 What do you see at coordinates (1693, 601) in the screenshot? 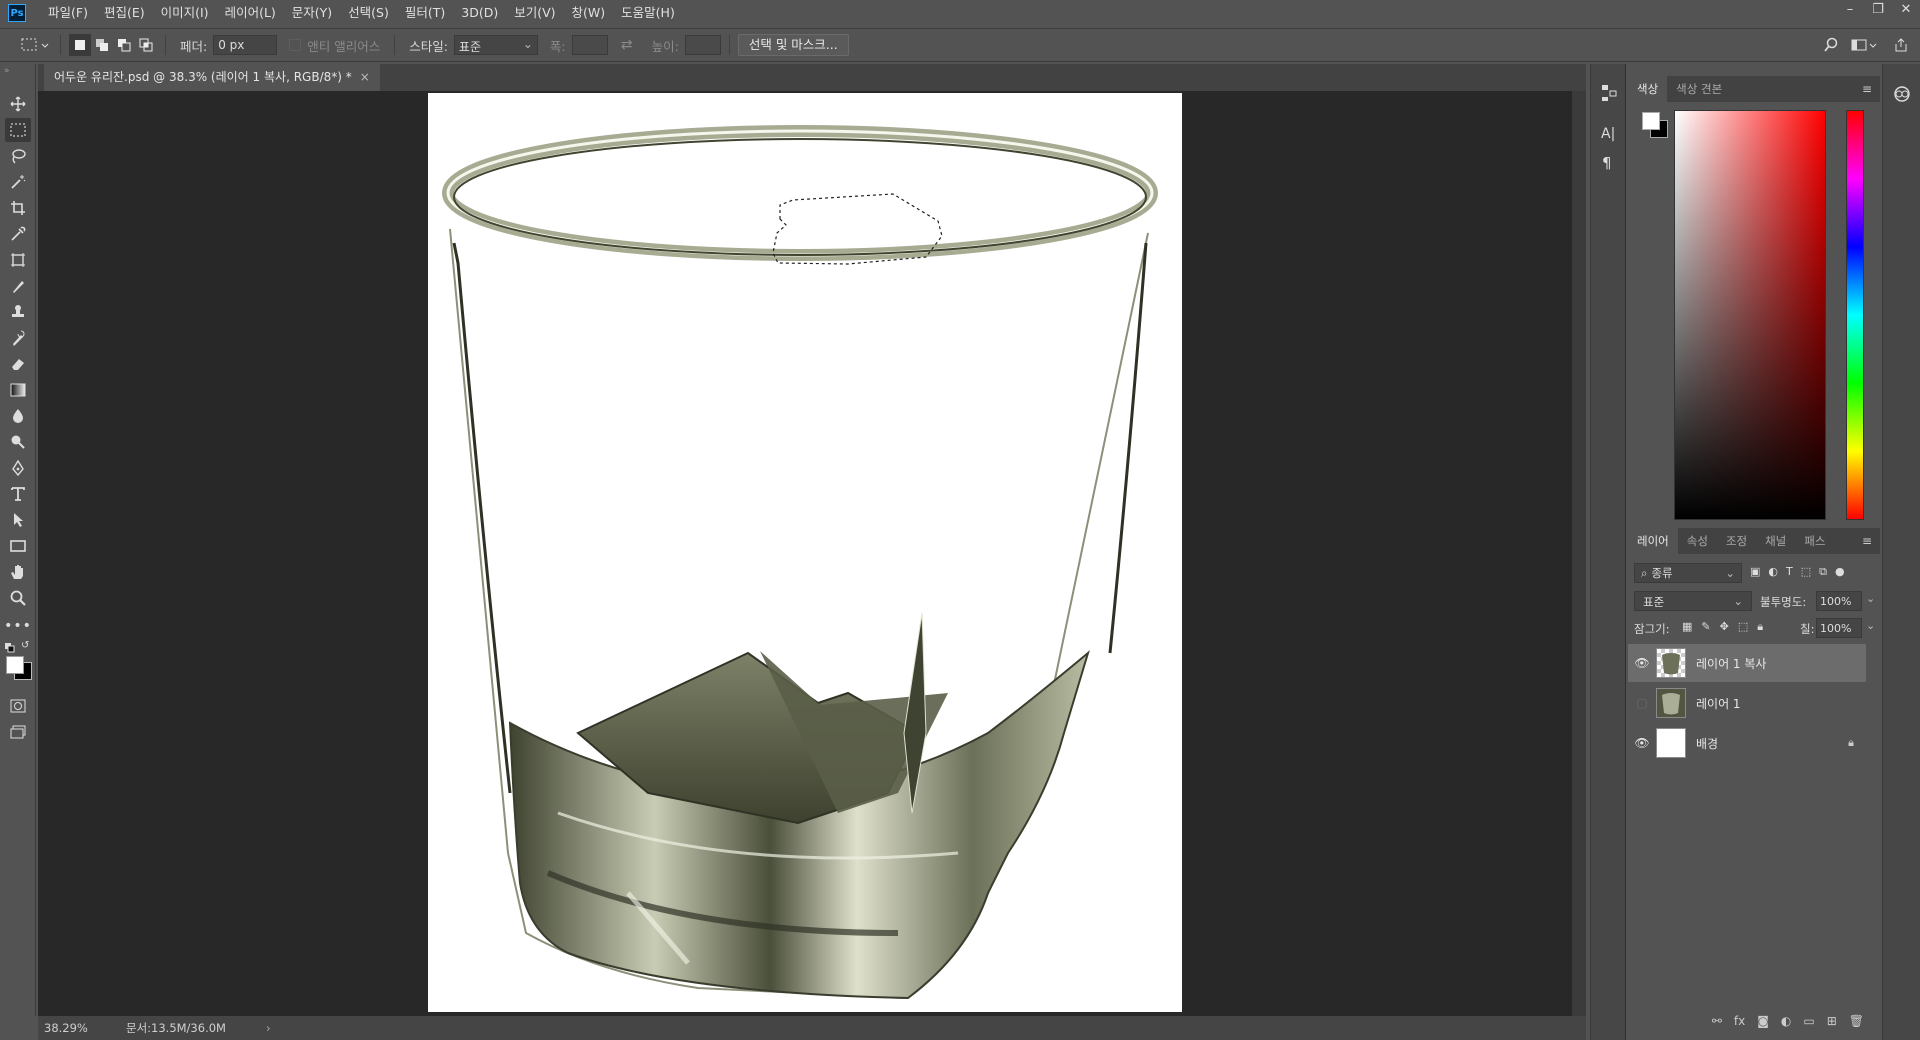
I see `blend-mode-select: 표준 ⌄` at bounding box center [1693, 601].